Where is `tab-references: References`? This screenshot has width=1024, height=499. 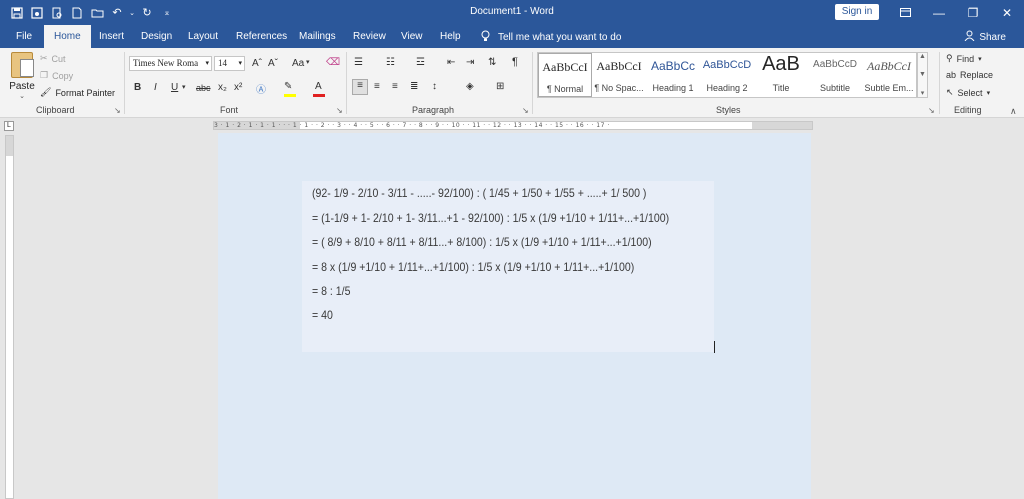
tab-references: References is located at coordinates (261, 36).